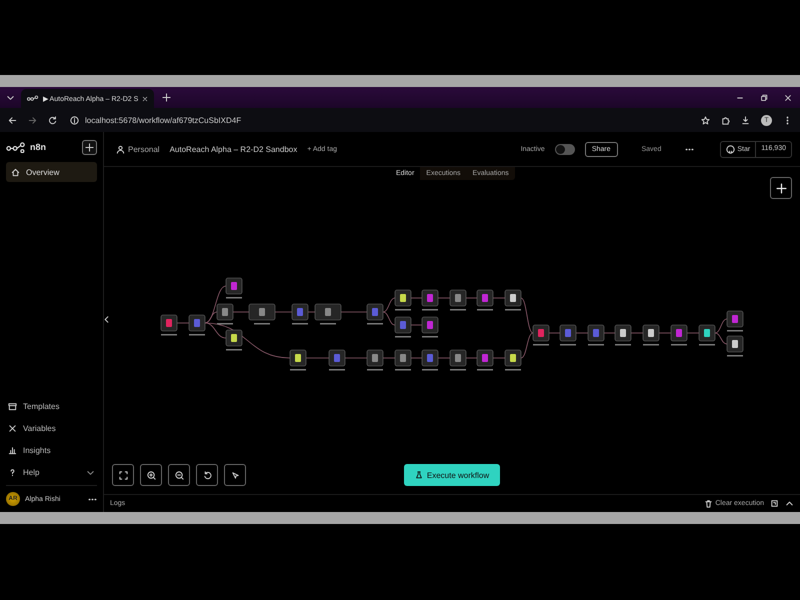 The width and height of the screenshot is (800, 600). What do you see at coordinates (705, 120) in the screenshot?
I see `star-icon` at bounding box center [705, 120].